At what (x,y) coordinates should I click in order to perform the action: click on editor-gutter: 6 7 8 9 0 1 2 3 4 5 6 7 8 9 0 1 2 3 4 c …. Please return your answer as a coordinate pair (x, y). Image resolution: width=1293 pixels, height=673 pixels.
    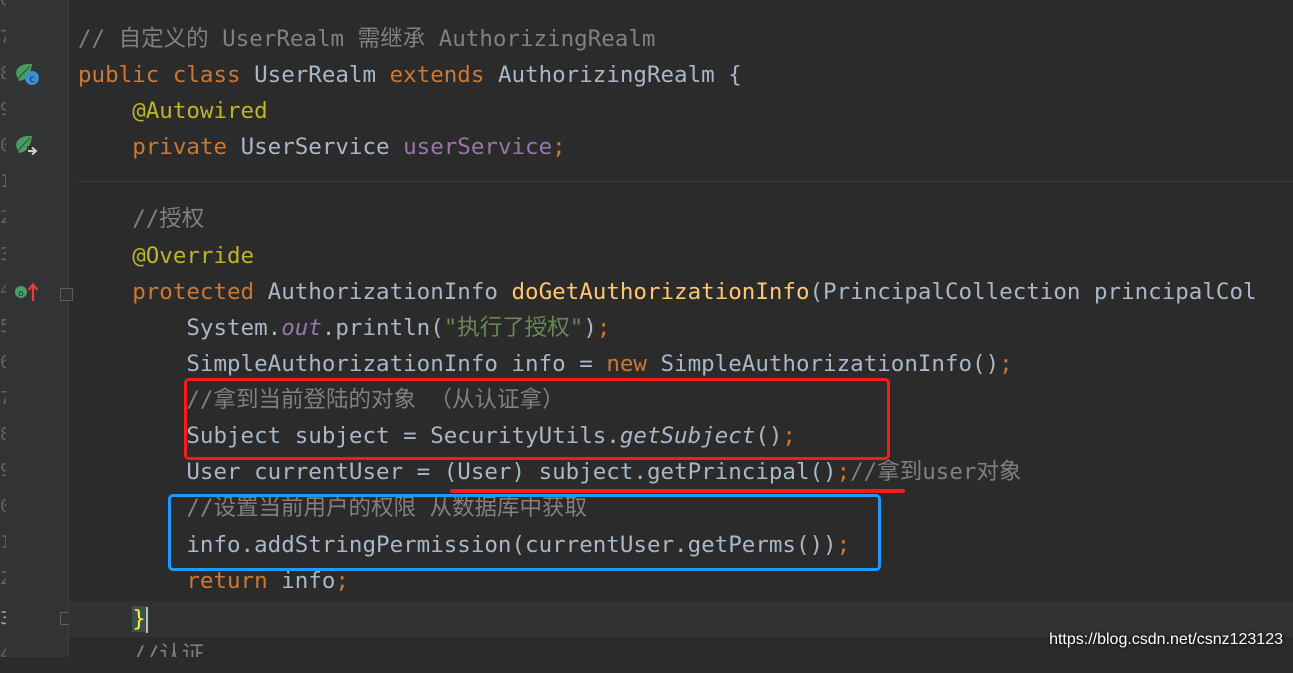
    Looking at the image, I should click on (36, 332).